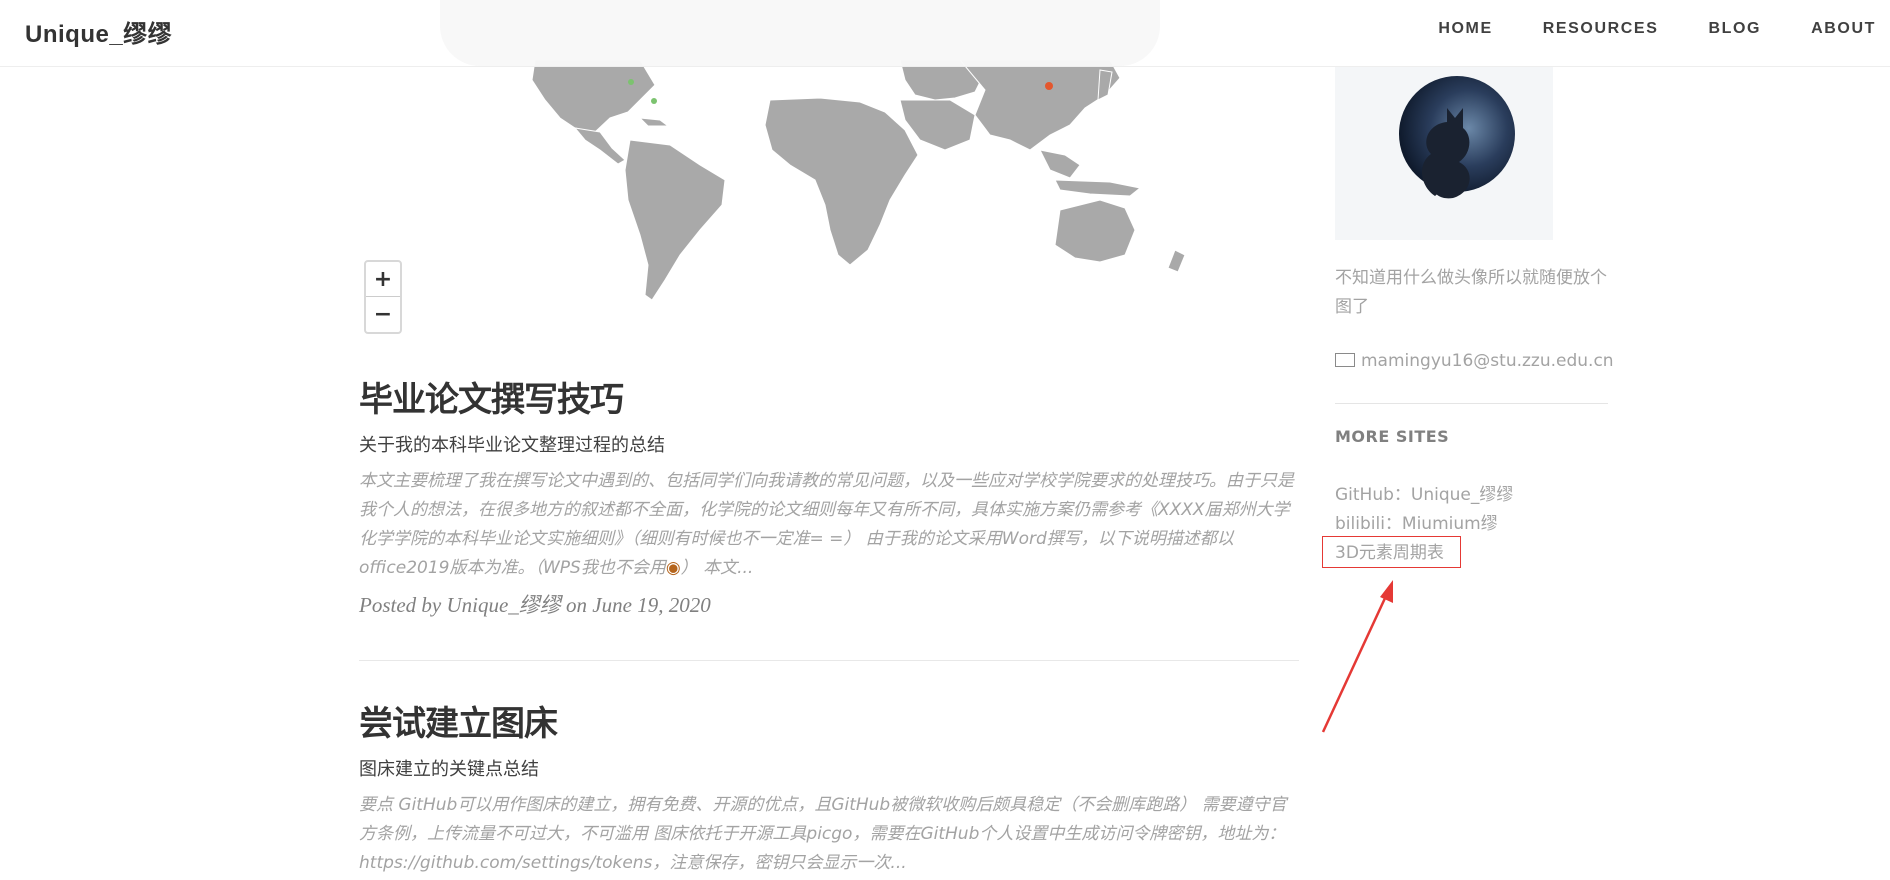 This screenshot has height=880, width=1890. What do you see at coordinates (98, 31) in the screenshot?
I see `site-brand: Unique_缪缪` at bounding box center [98, 31].